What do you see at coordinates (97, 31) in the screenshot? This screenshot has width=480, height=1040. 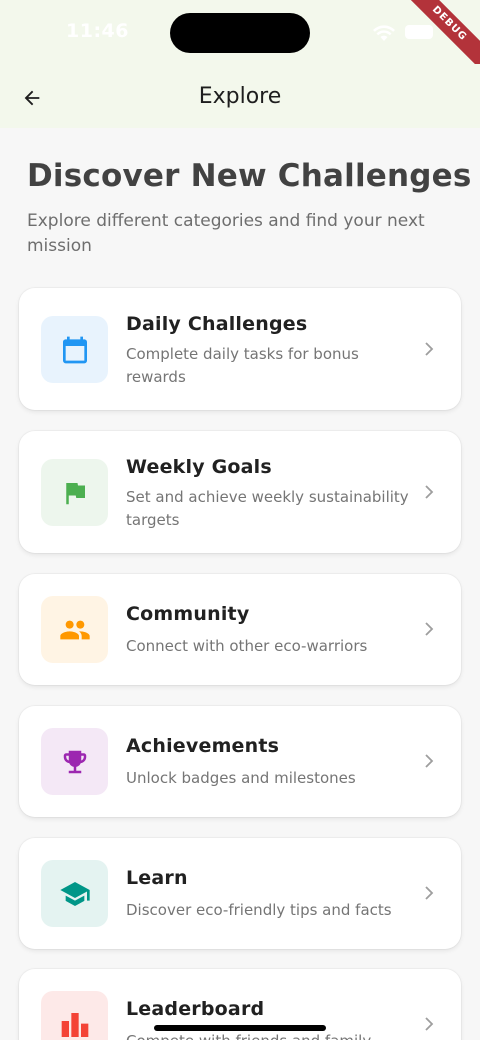 I see `status-time: 11:46` at bounding box center [97, 31].